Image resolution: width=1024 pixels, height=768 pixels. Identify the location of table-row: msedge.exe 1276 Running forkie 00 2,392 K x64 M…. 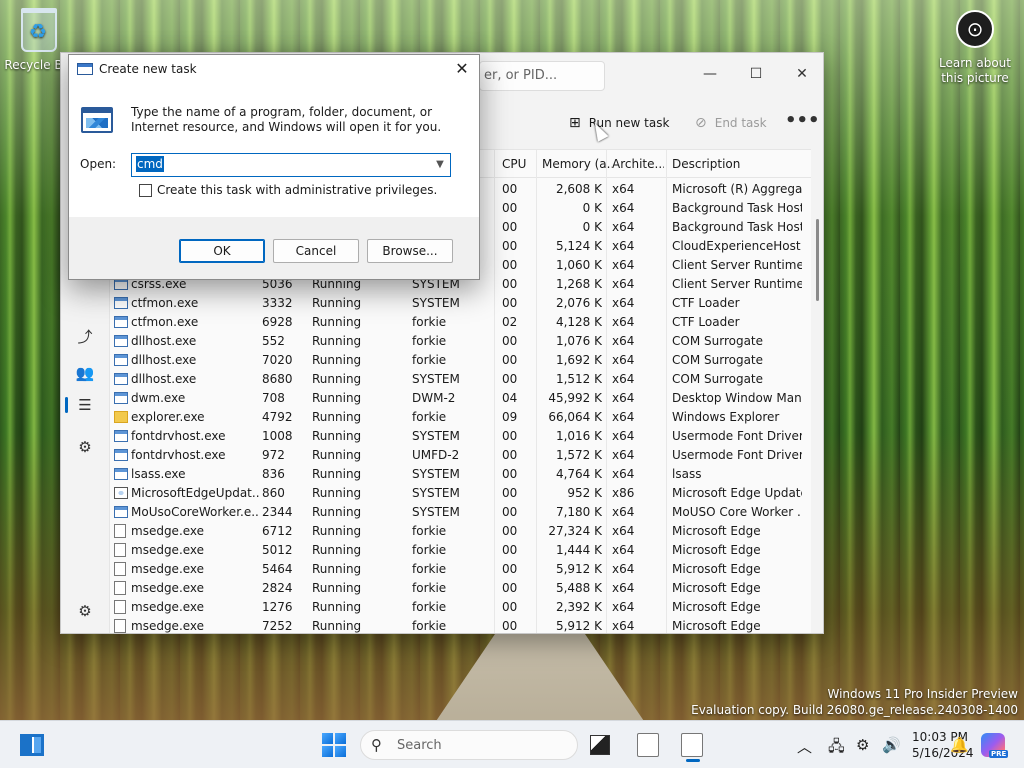
(460, 607).